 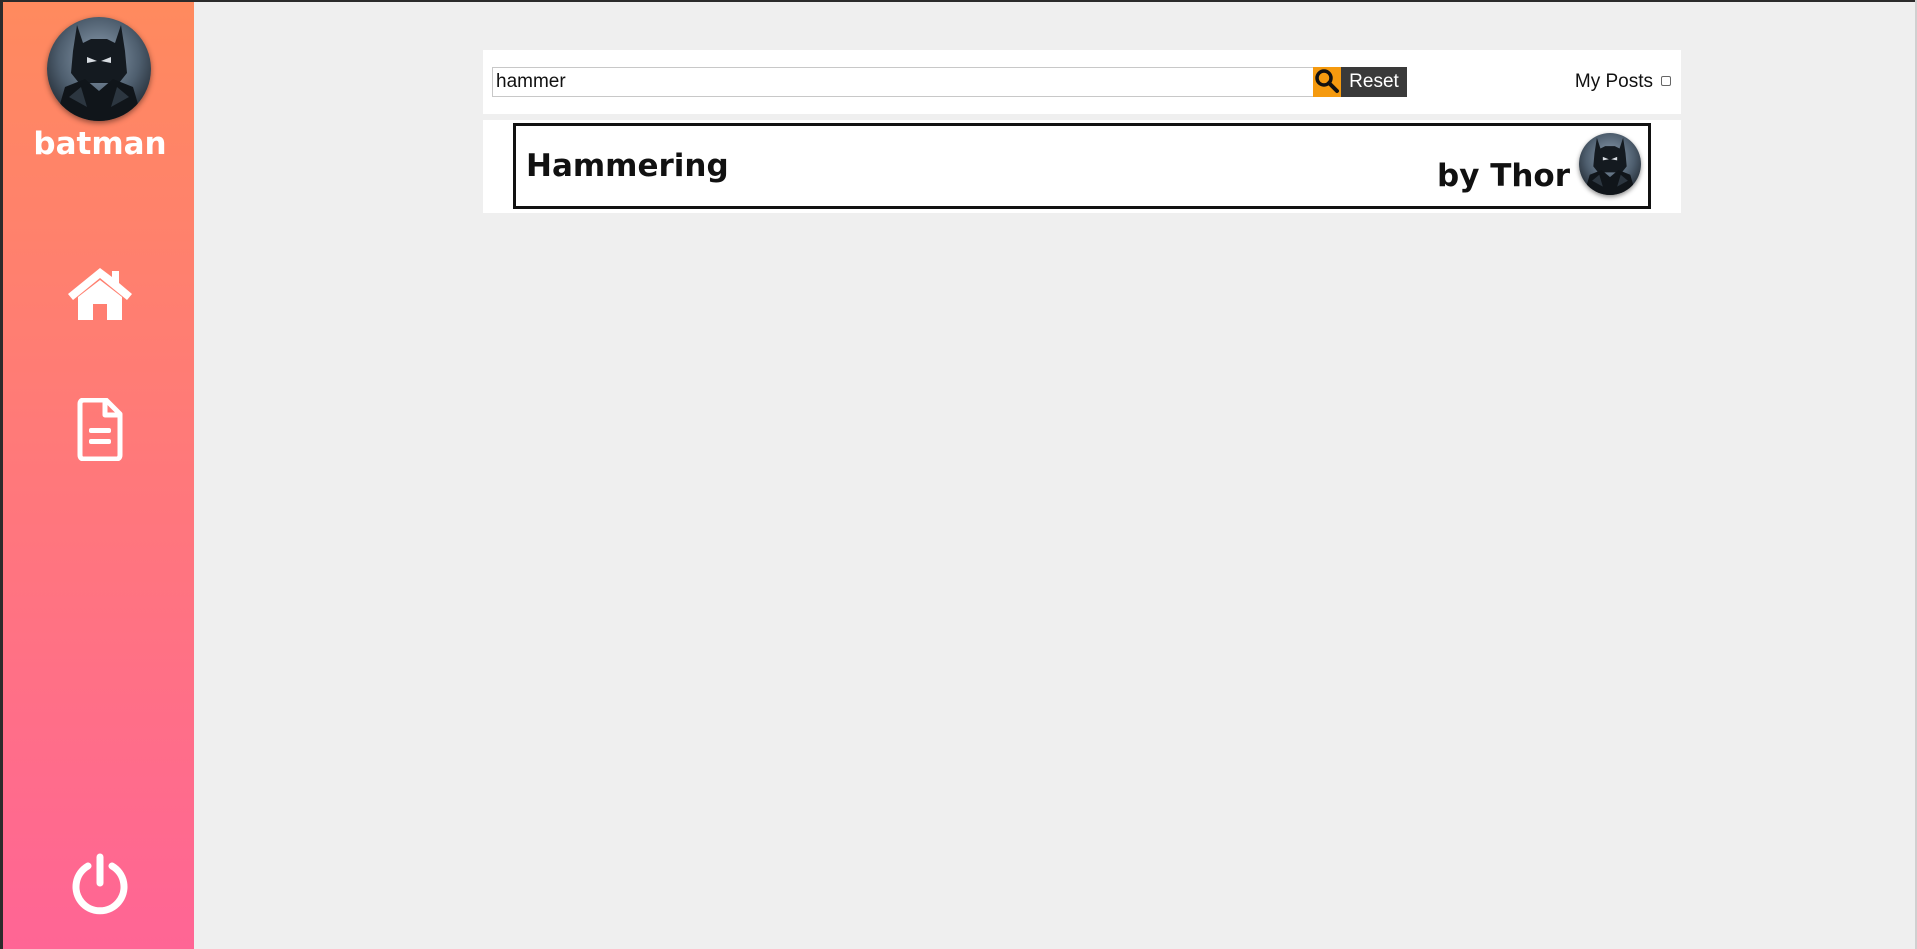 I want to click on sidebar: batman, so click(x=97, y=475).